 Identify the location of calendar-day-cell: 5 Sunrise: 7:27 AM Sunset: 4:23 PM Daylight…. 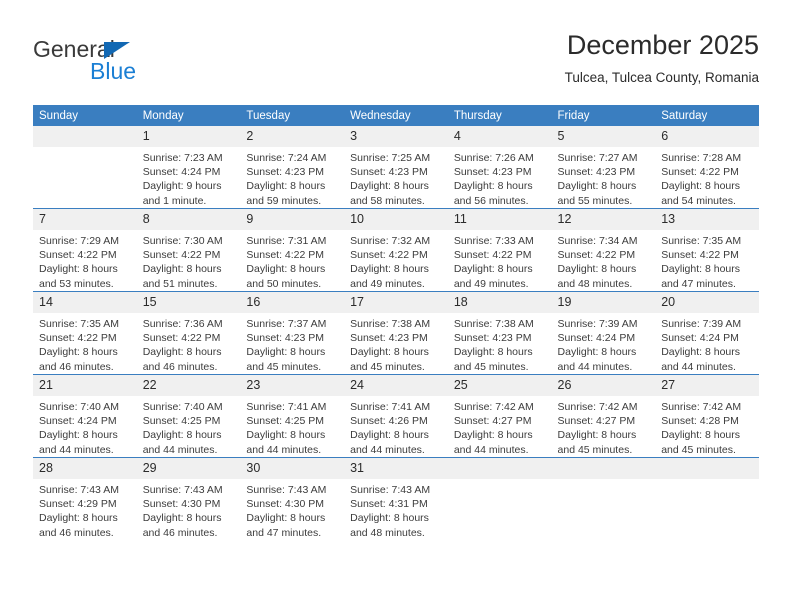
(603, 167).